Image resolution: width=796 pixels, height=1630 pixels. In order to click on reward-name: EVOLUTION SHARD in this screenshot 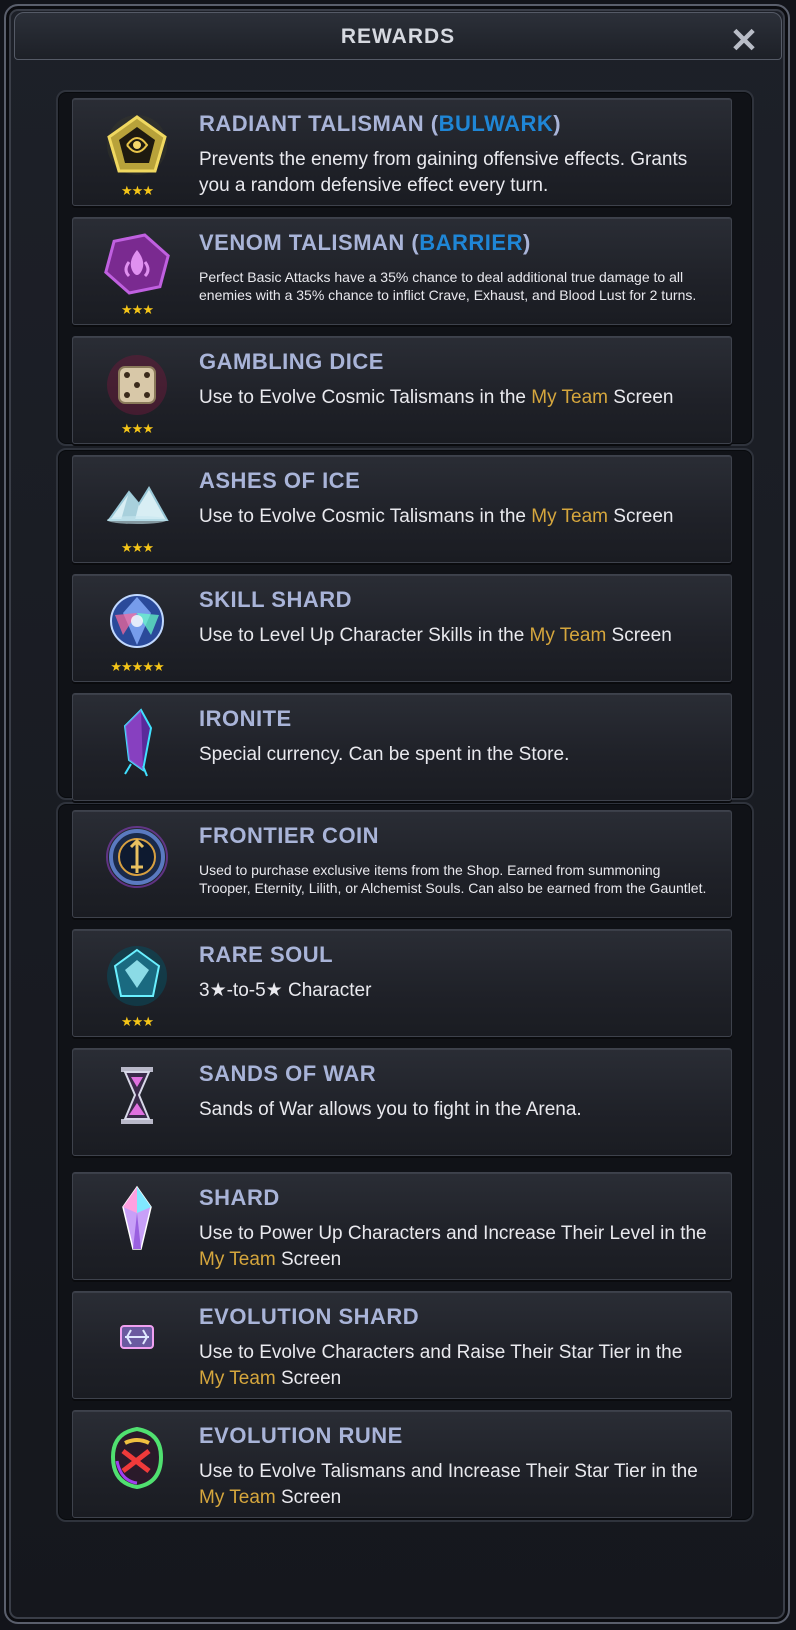, I will do `click(309, 1316)`.